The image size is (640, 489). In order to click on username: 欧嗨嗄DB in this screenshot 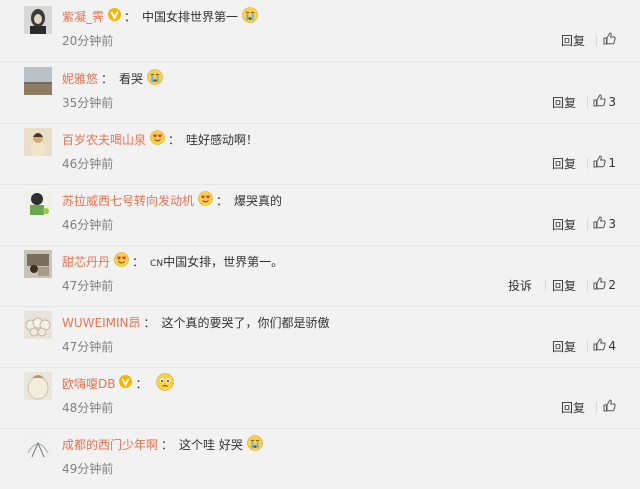, I will do `click(88, 383)`.